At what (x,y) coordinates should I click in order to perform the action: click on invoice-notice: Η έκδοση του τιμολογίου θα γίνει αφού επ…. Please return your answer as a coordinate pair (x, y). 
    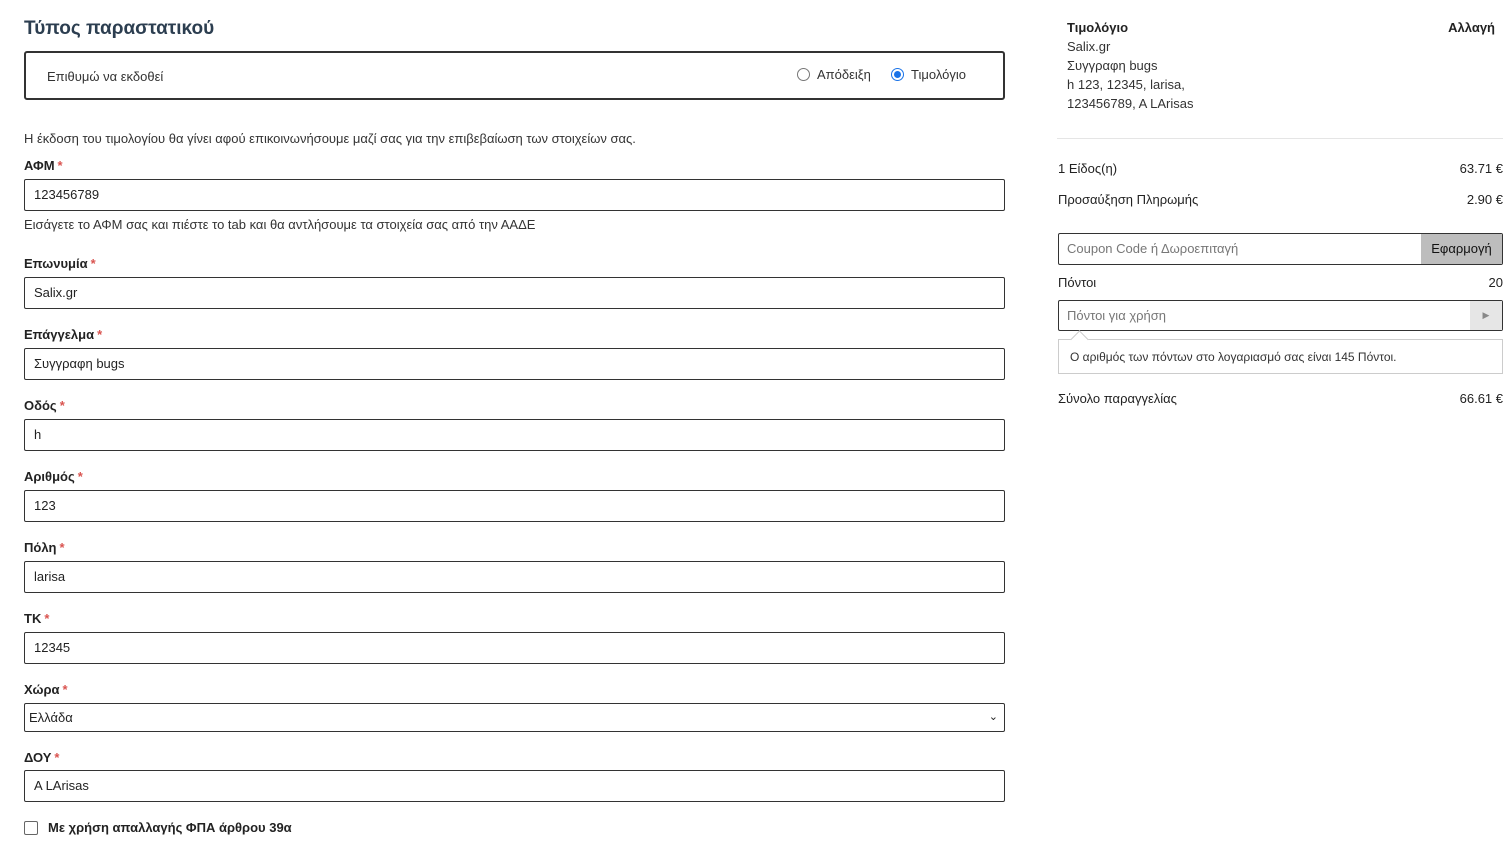
    Looking at the image, I should click on (330, 138).